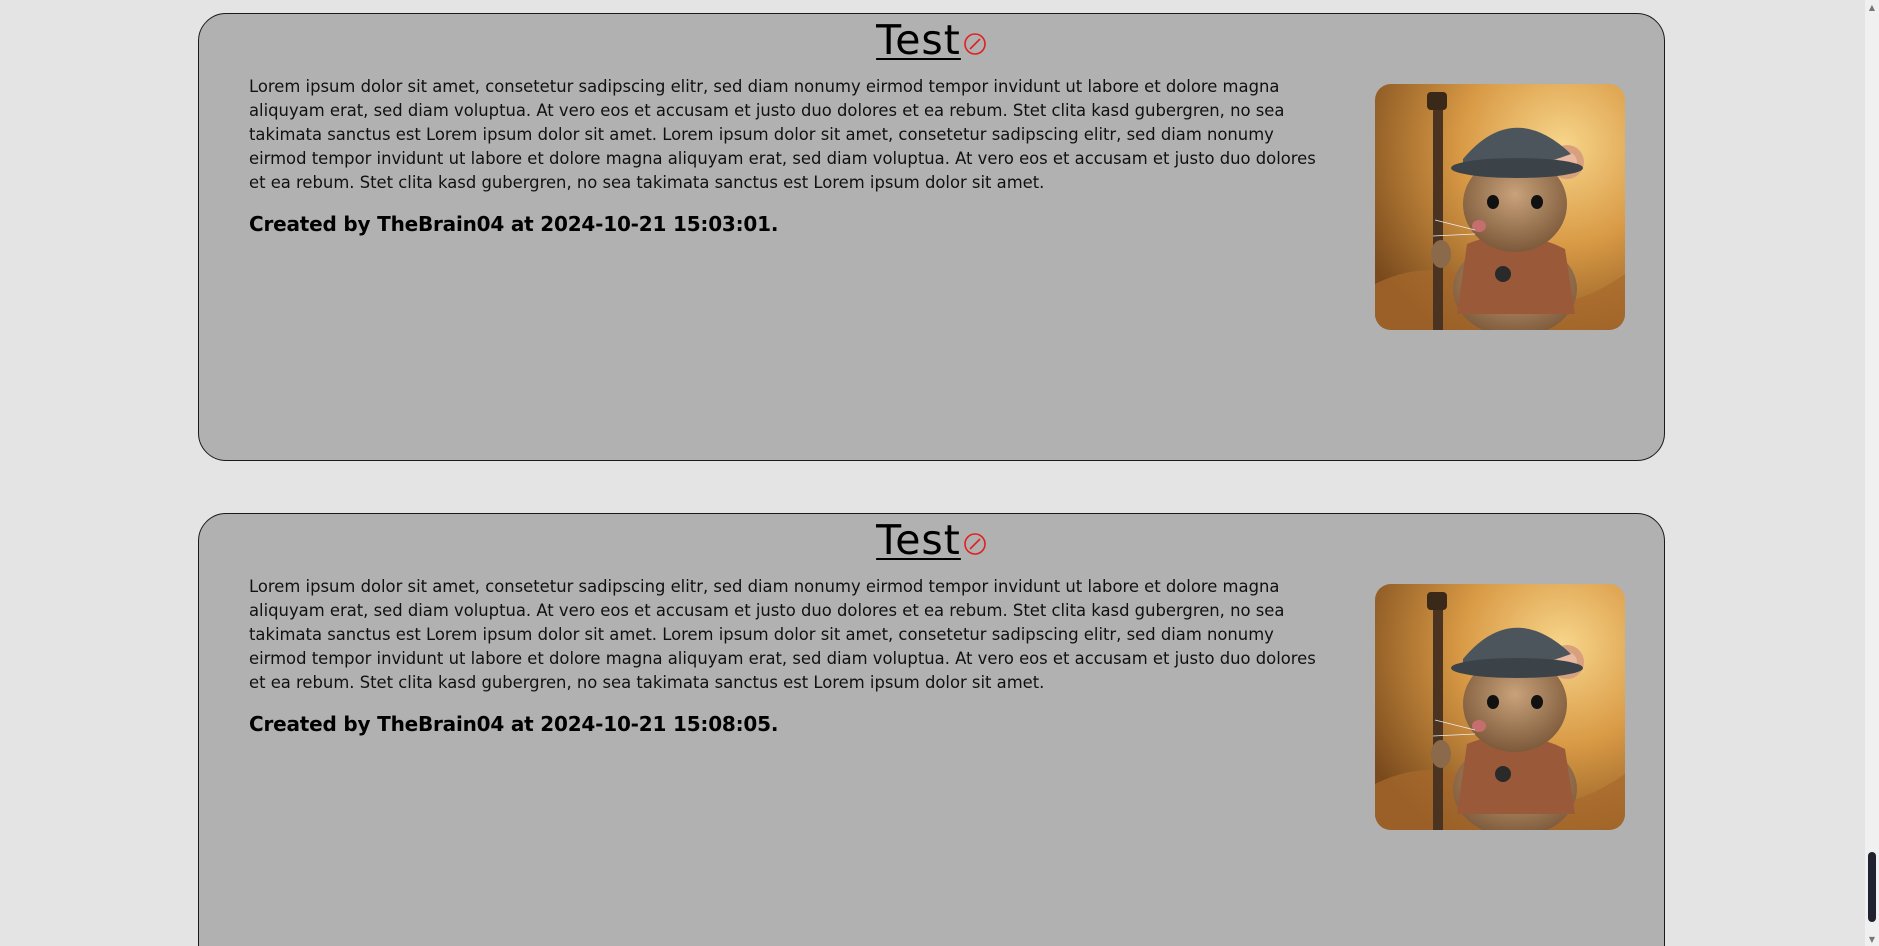  Describe the element at coordinates (1872, 887) in the screenshot. I see `scroll-thumb` at that location.